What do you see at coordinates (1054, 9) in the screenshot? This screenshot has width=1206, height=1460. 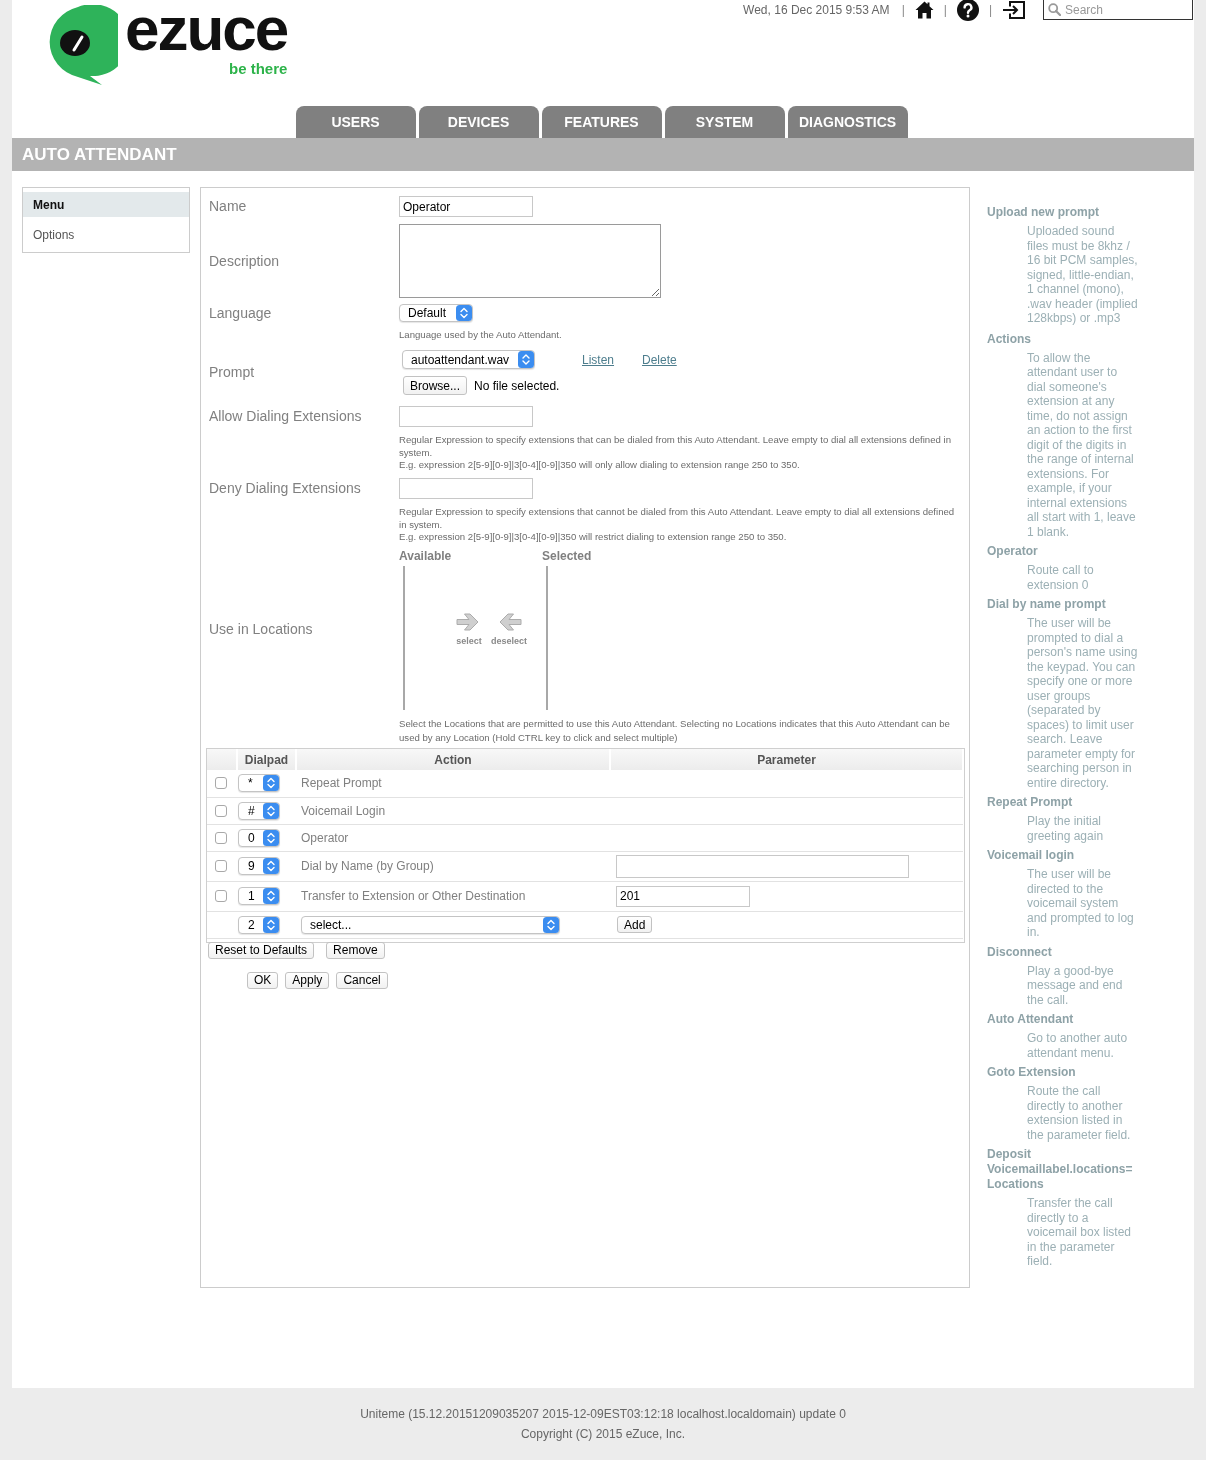 I see `search-icon` at bounding box center [1054, 9].